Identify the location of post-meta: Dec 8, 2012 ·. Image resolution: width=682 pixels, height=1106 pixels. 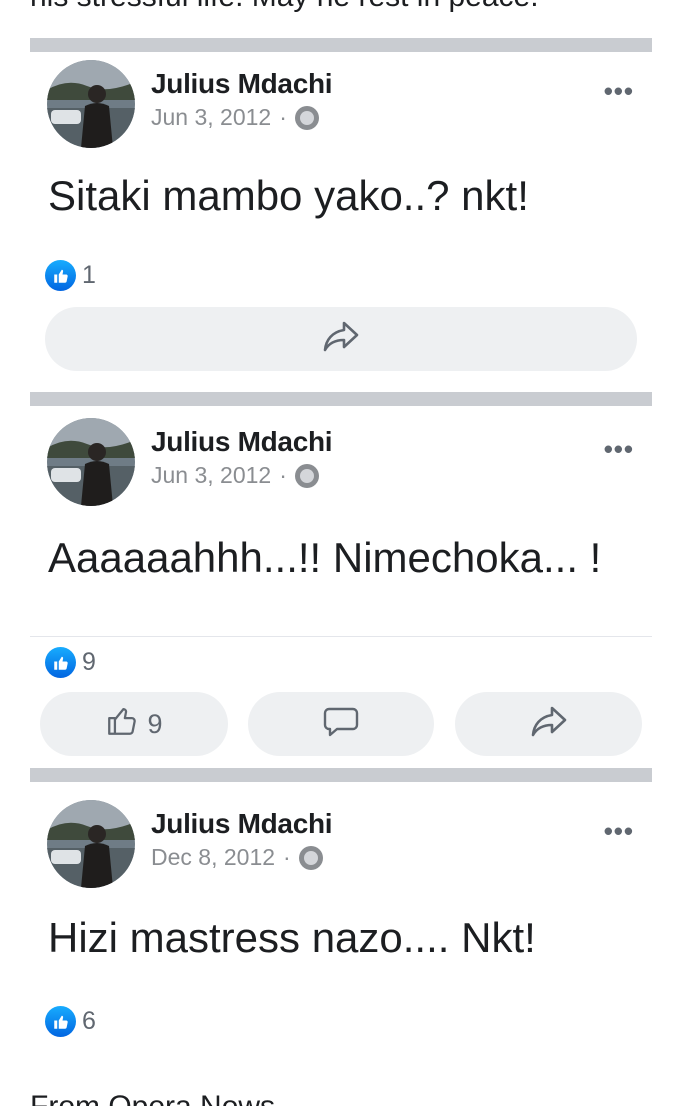
(237, 857).